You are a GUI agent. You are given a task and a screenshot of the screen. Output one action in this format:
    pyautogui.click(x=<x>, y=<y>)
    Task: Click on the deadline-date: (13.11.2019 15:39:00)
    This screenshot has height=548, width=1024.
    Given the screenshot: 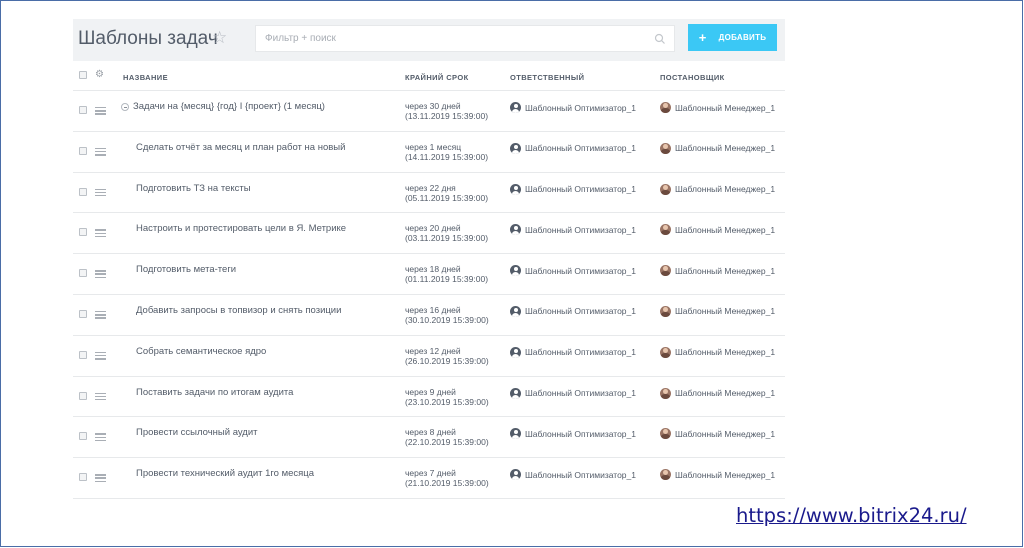 What is the action you would take?
    pyautogui.click(x=447, y=116)
    